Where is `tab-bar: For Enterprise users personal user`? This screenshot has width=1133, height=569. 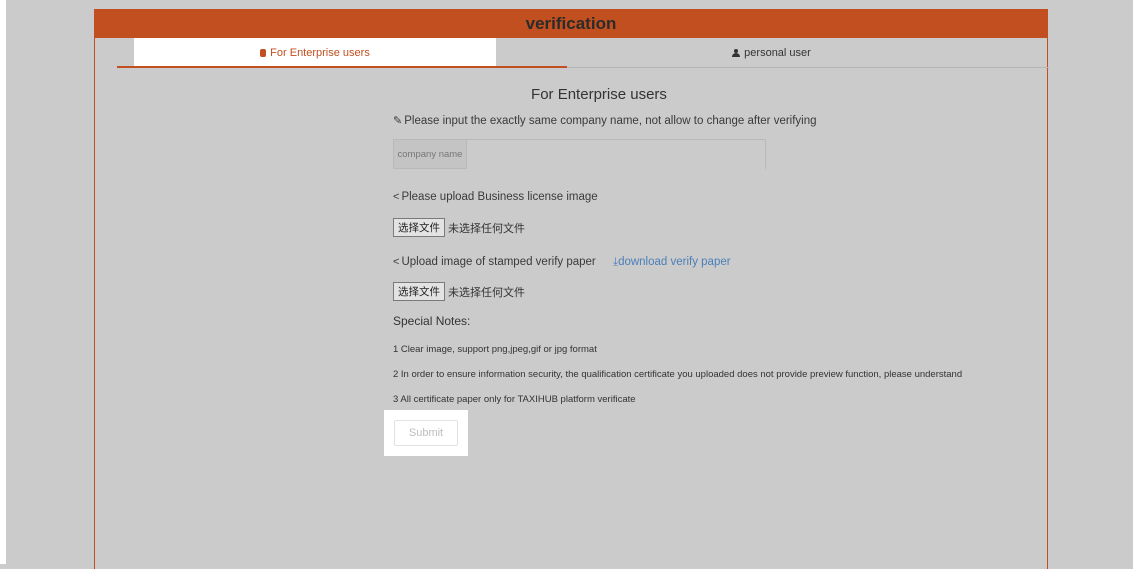
tab-bar: For Enterprise users personal user is located at coordinates (571, 53).